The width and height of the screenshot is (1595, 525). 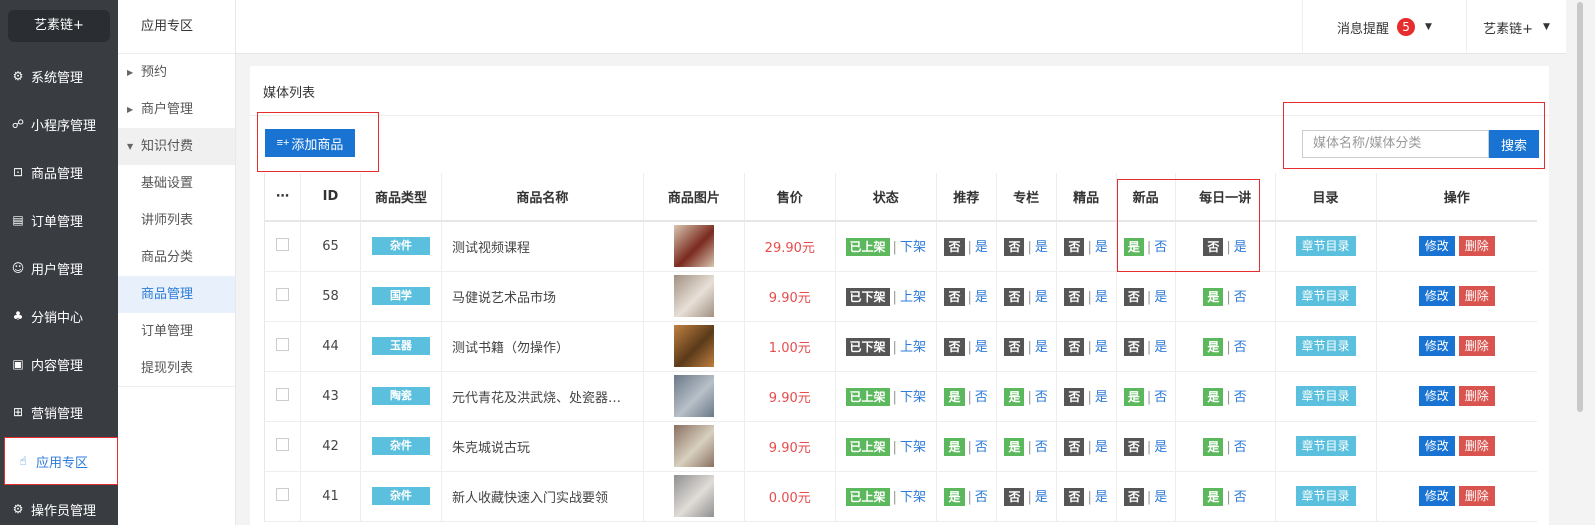 I want to click on subnav-item-lecturers: 讲师列表, so click(x=176, y=220).